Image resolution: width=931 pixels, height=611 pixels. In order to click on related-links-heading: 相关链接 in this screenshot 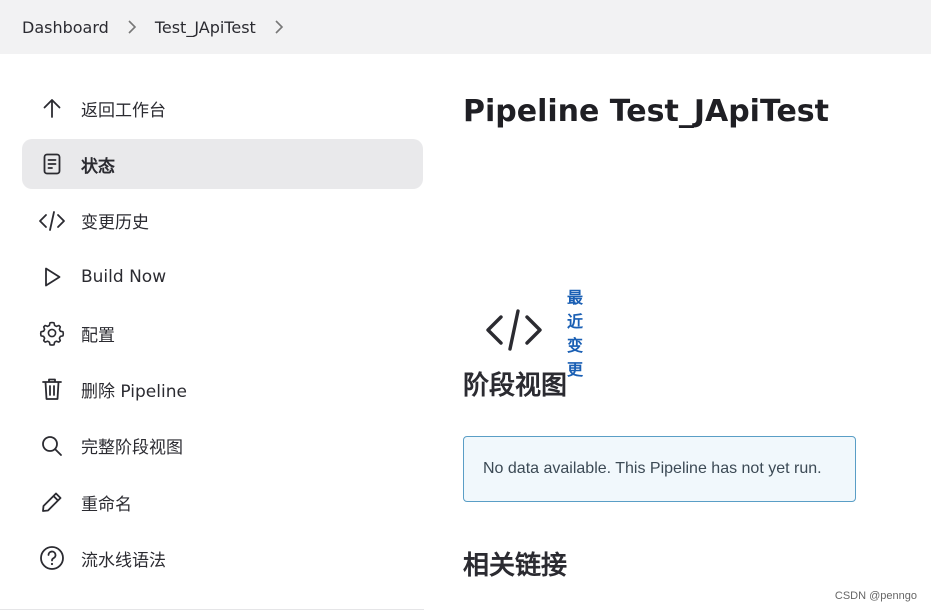, I will do `click(515, 566)`.